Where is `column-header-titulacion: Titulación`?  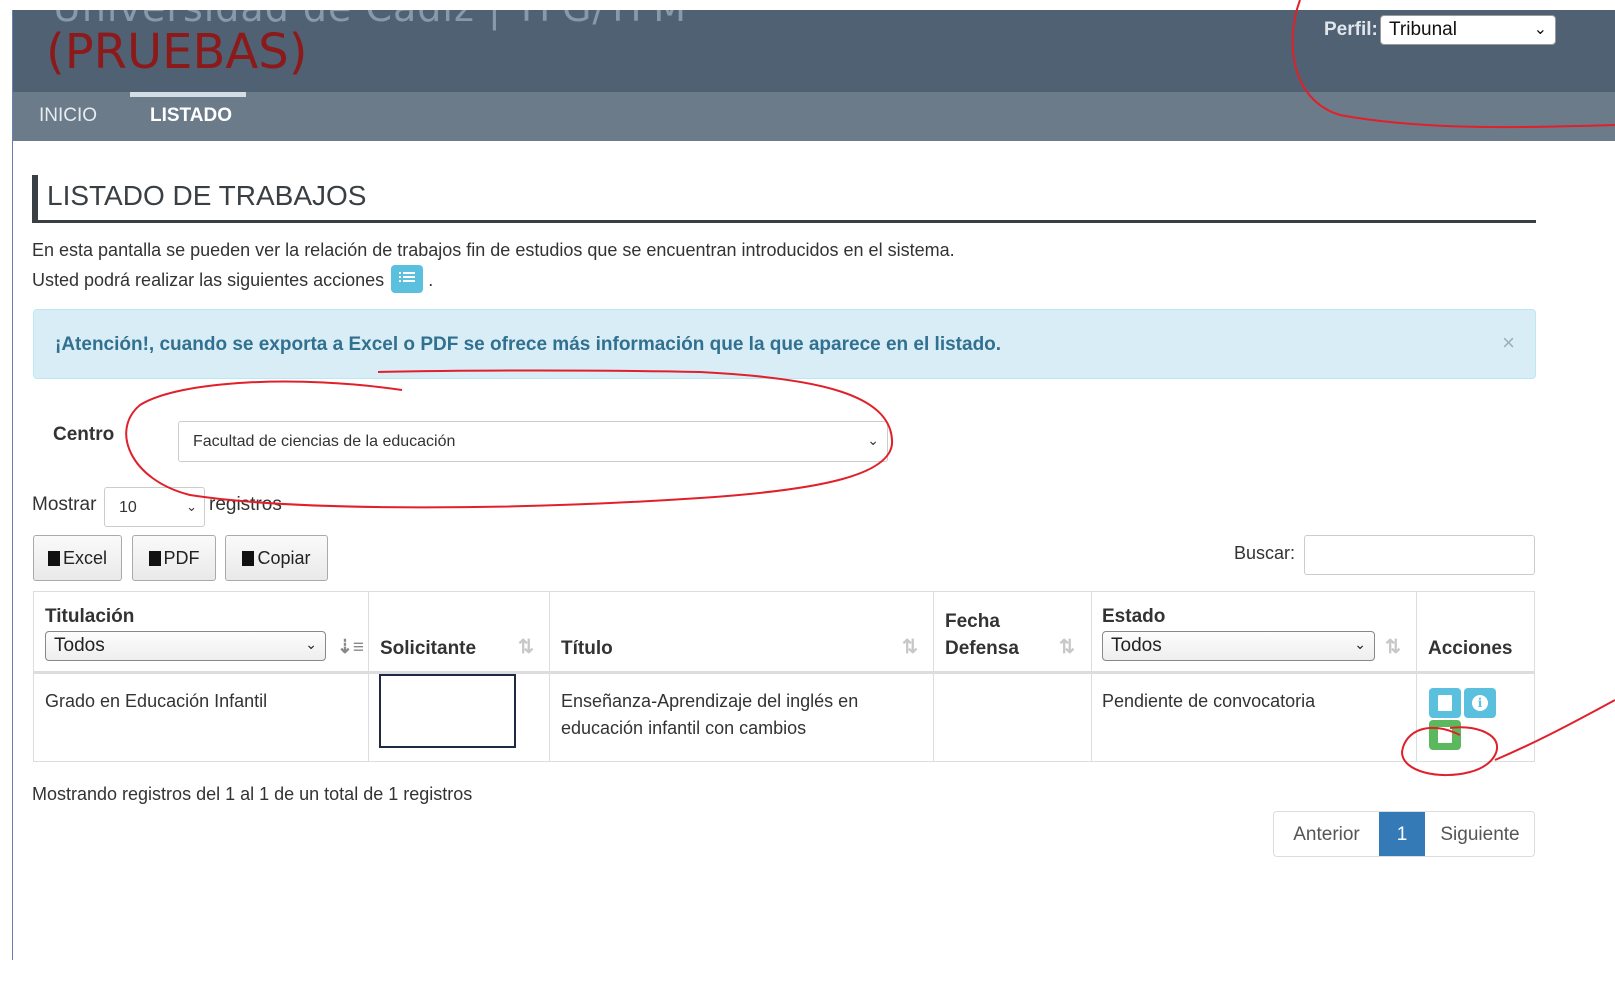
column-header-titulacion: Titulación is located at coordinates (89, 617).